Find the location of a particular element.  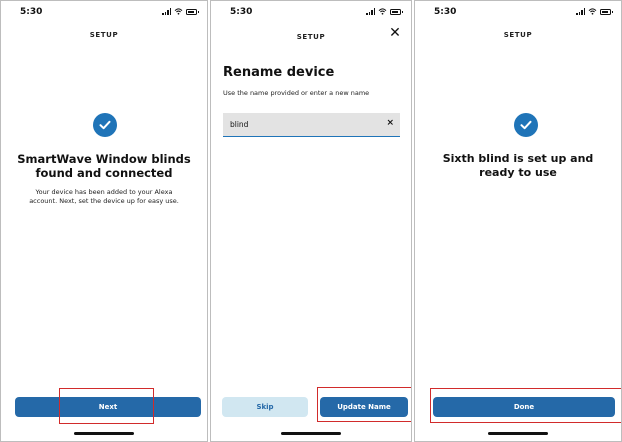

close-icon: ✕ is located at coordinates (395, 33).